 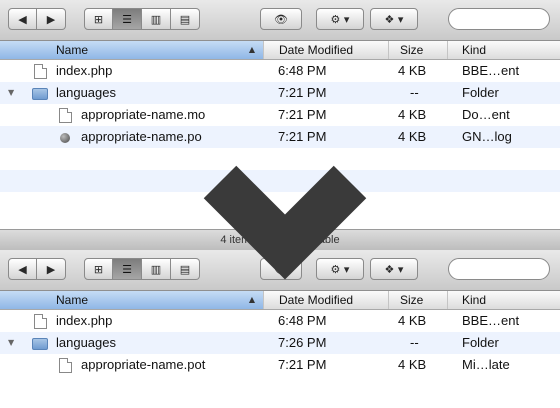 What do you see at coordinates (486, 364) in the screenshot?
I see `file-kind: Mi…late` at bounding box center [486, 364].